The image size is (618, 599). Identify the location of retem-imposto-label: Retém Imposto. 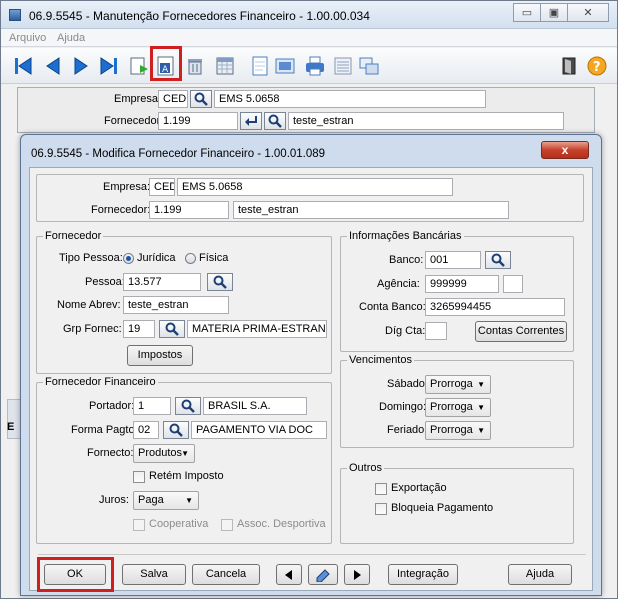
(186, 476).